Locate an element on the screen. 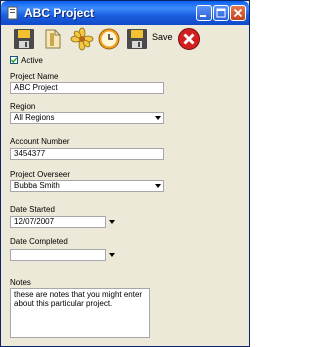 The height and width of the screenshot is (347, 320). close-window-button is located at coordinates (238, 13).